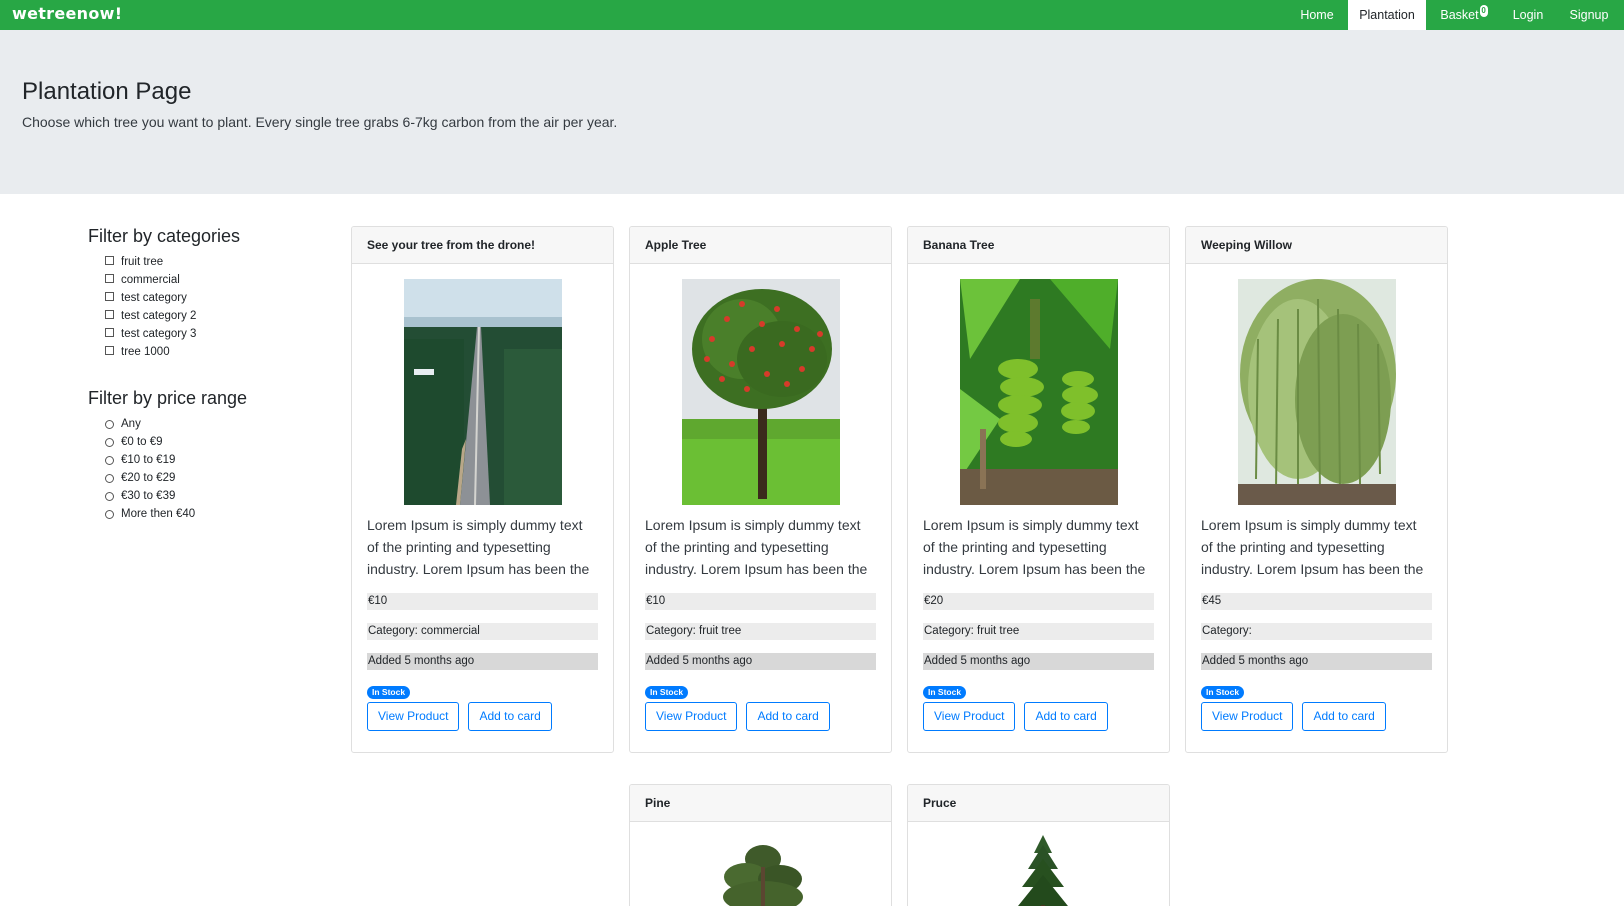 This screenshot has width=1624, height=906. I want to click on banana-tree-image, so click(1038, 392).